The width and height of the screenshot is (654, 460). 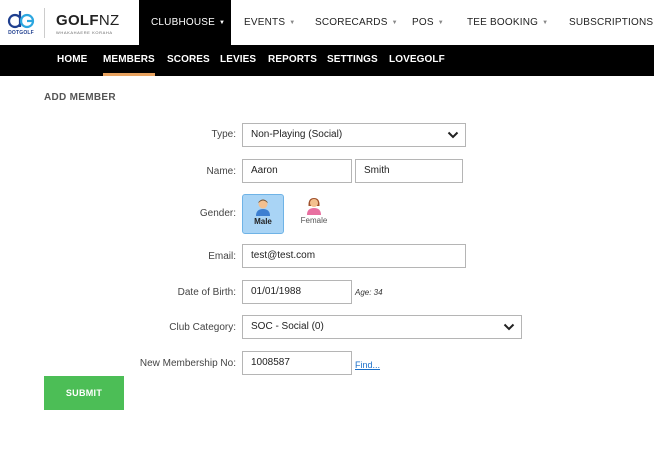 I want to click on age-text: Age: 34, so click(x=369, y=292).